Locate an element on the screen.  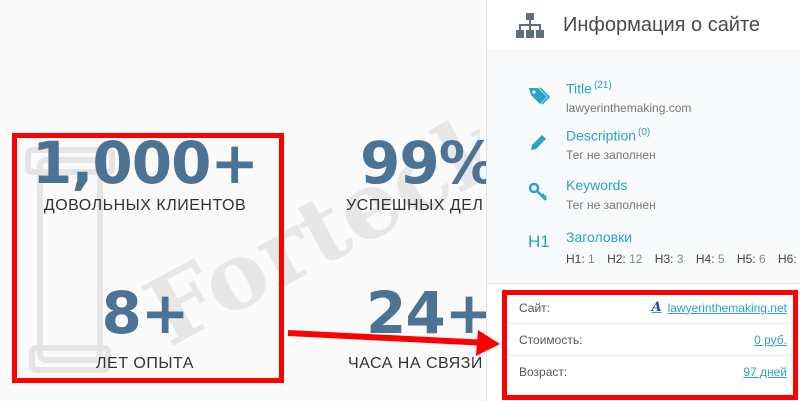
h1-icon: H1 is located at coordinates (539, 241).